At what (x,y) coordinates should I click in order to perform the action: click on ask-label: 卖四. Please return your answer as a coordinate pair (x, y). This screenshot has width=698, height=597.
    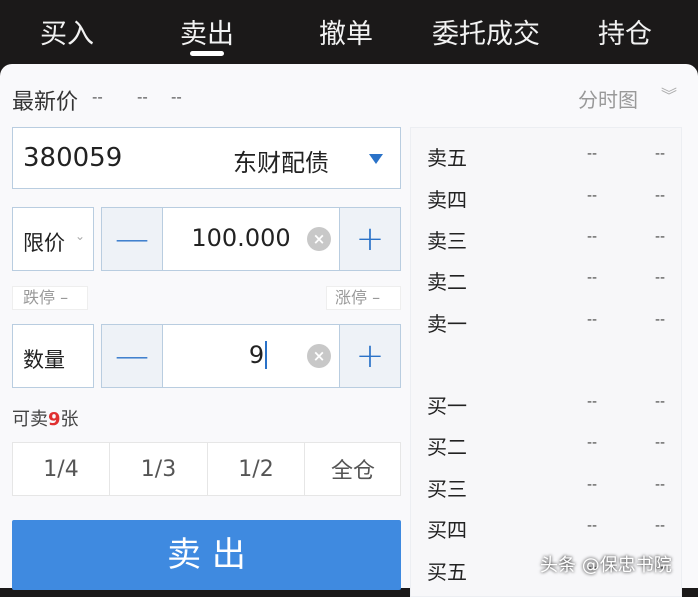
    Looking at the image, I should click on (447, 200).